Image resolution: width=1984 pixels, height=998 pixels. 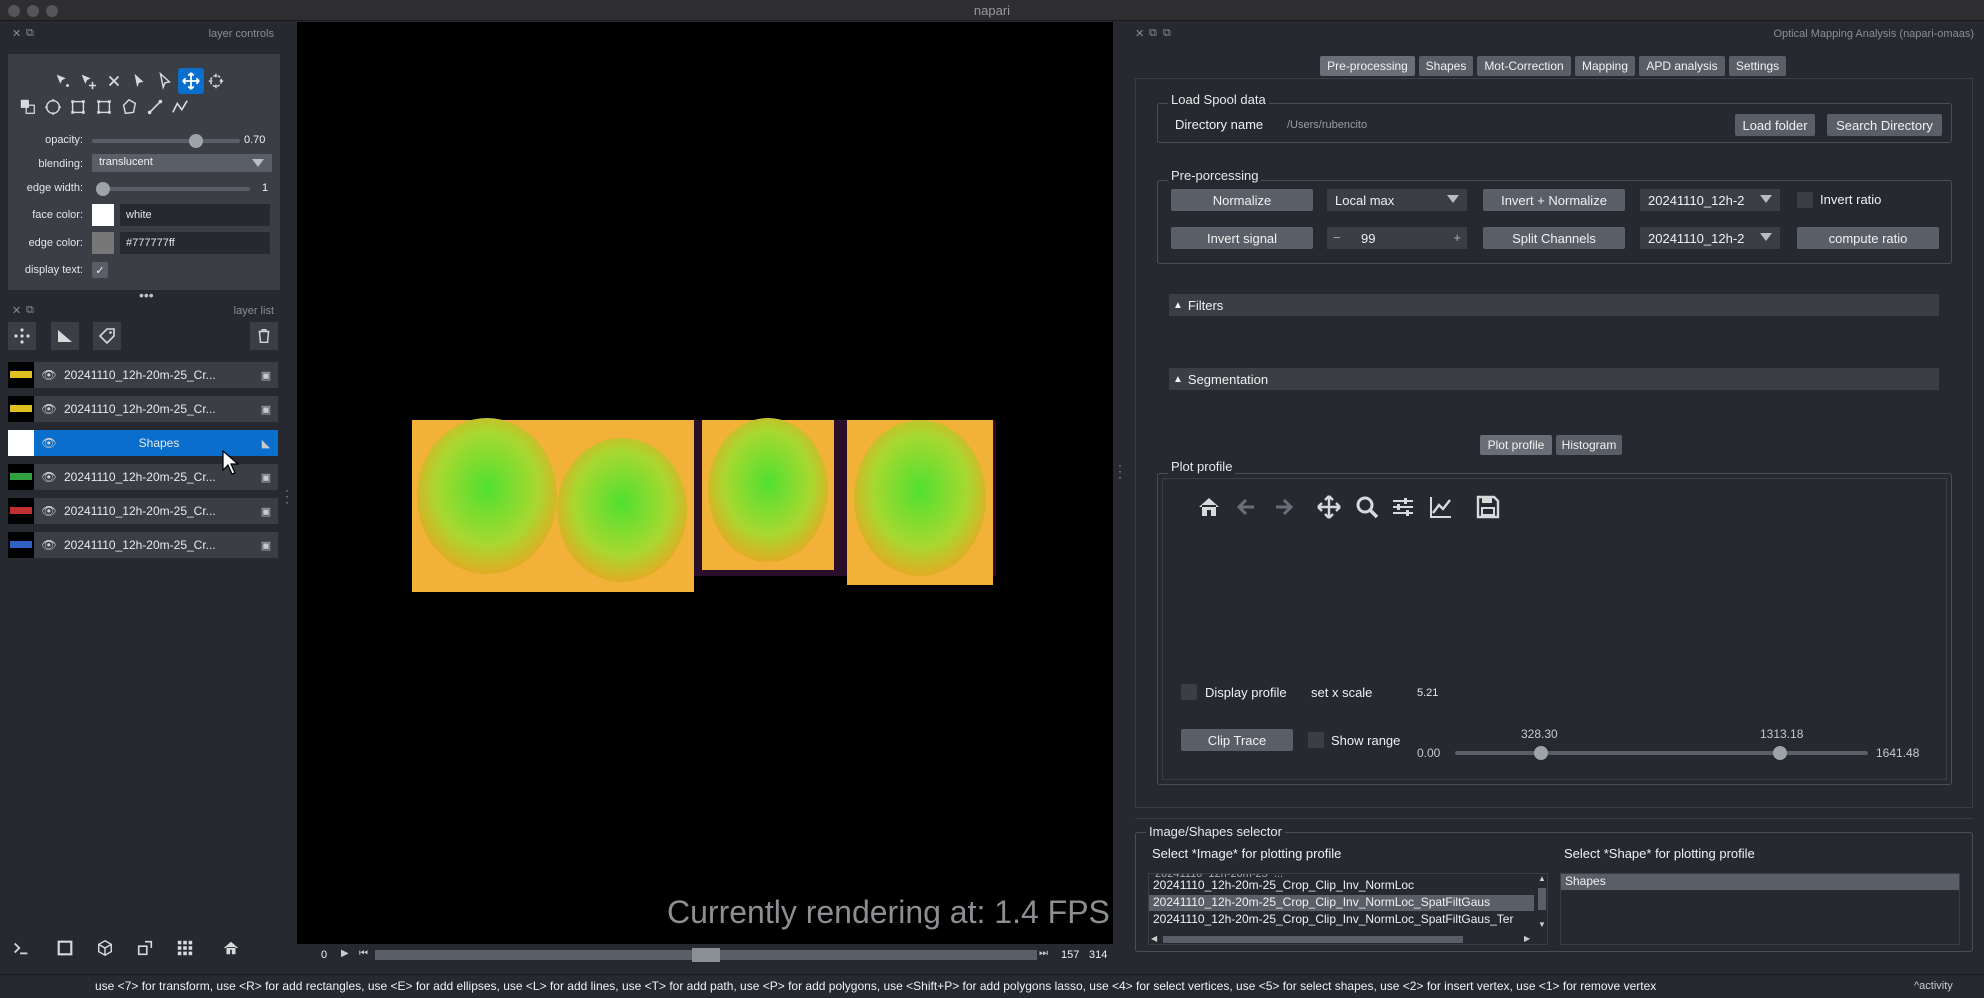 What do you see at coordinates (706, 955) in the screenshot?
I see `dims-slider-handle` at bounding box center [706, 955].